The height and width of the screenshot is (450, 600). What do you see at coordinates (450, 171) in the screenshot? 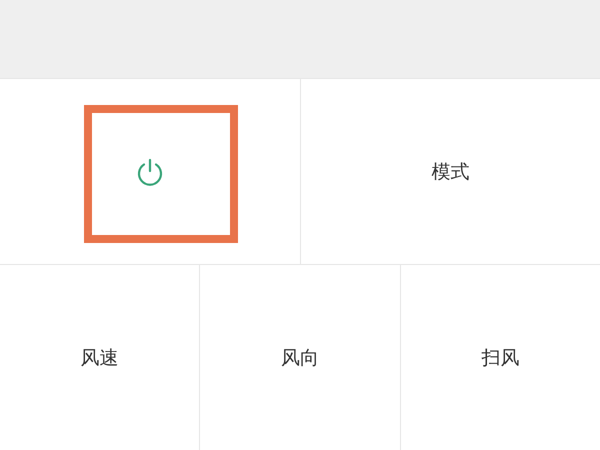
I see `mode-label: 模式` at bounding box center [450, 171].